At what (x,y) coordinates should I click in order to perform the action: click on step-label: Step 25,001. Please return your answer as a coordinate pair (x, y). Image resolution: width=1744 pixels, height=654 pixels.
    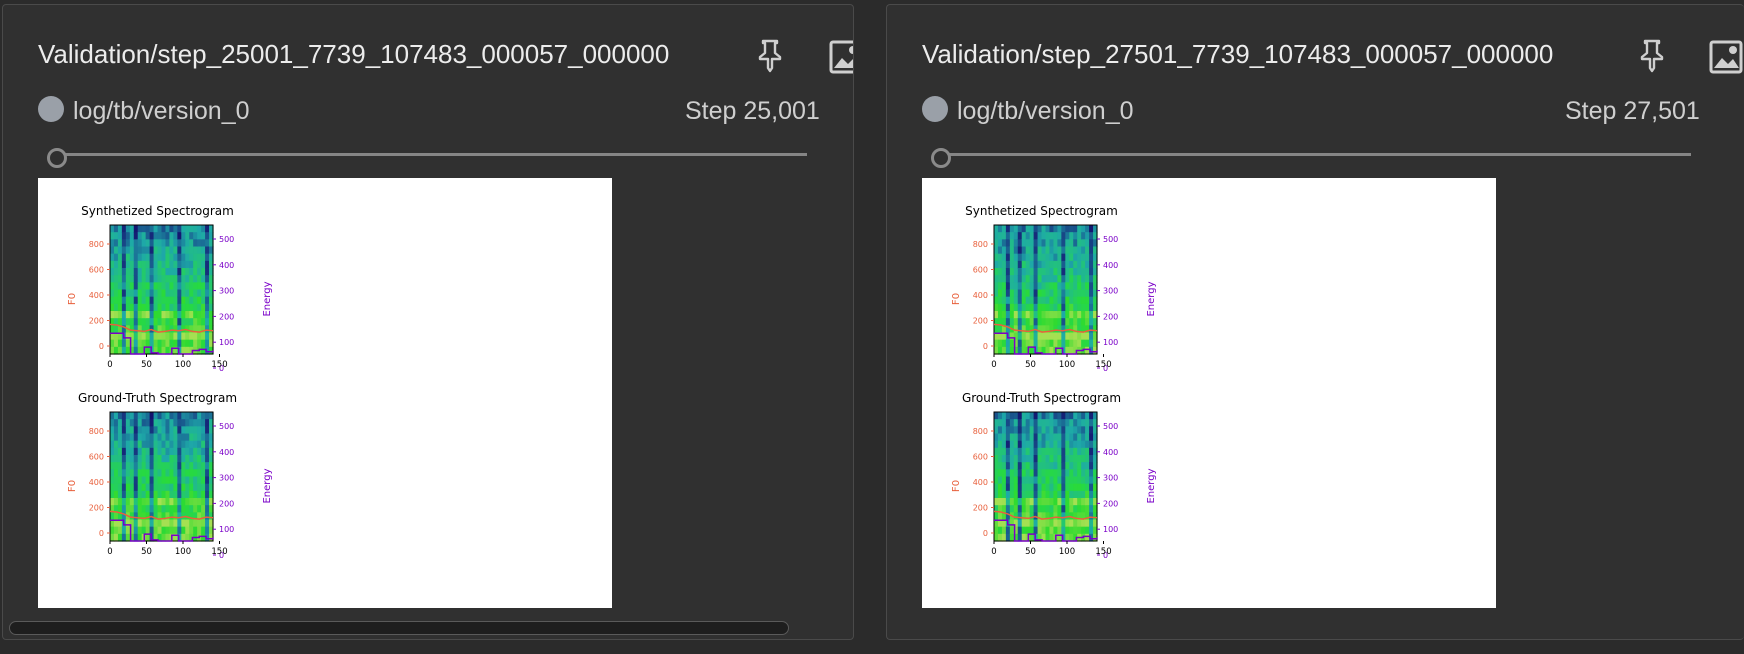
    Looking at the image, I should click on (752, 111).